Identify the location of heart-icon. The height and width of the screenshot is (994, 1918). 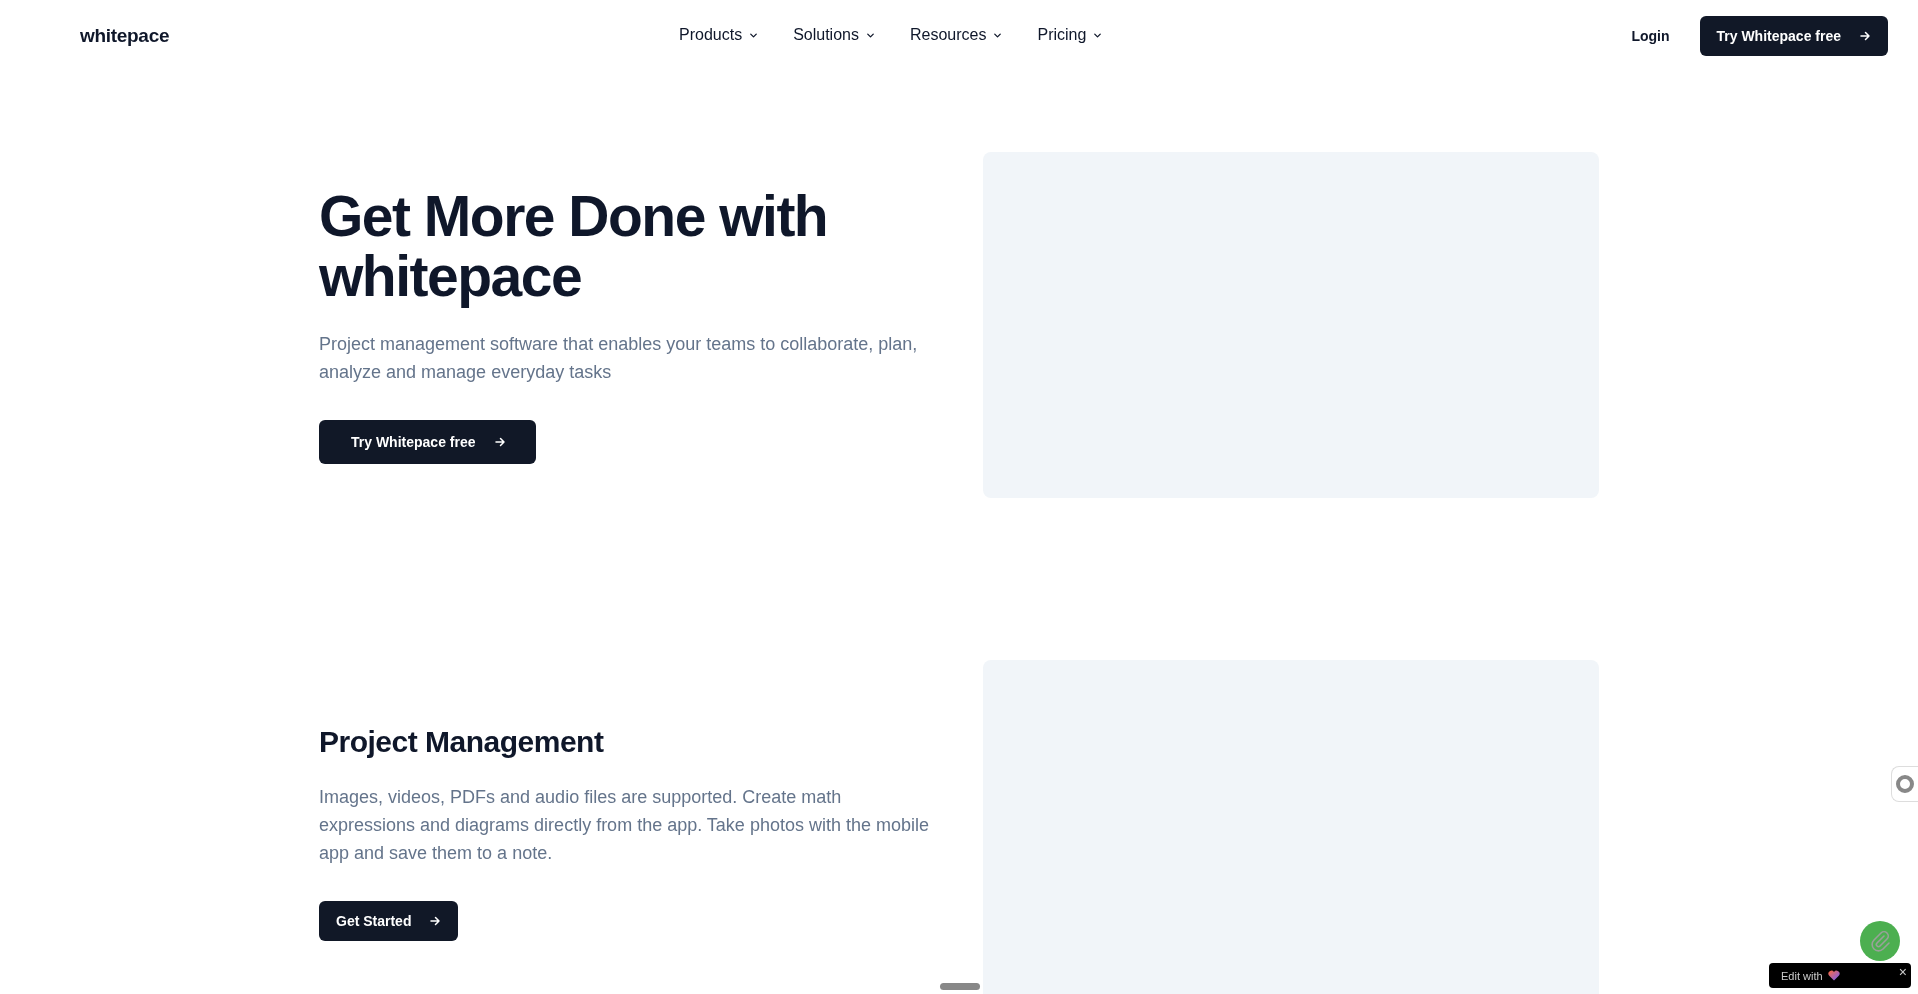
(1833, 975).